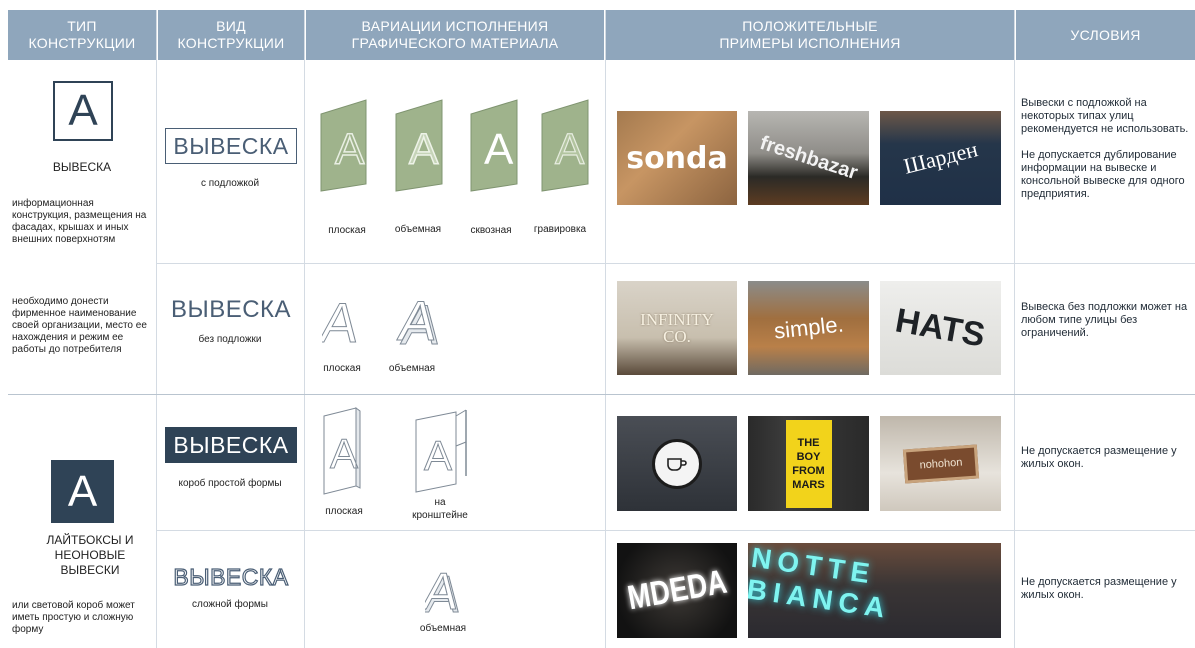 The image size is (1195, 648). What do you see at coordinates (440, 509) in the screenshot?
I see `variant-label-bracket: на кронштейне` at bounding box center [440, 509].